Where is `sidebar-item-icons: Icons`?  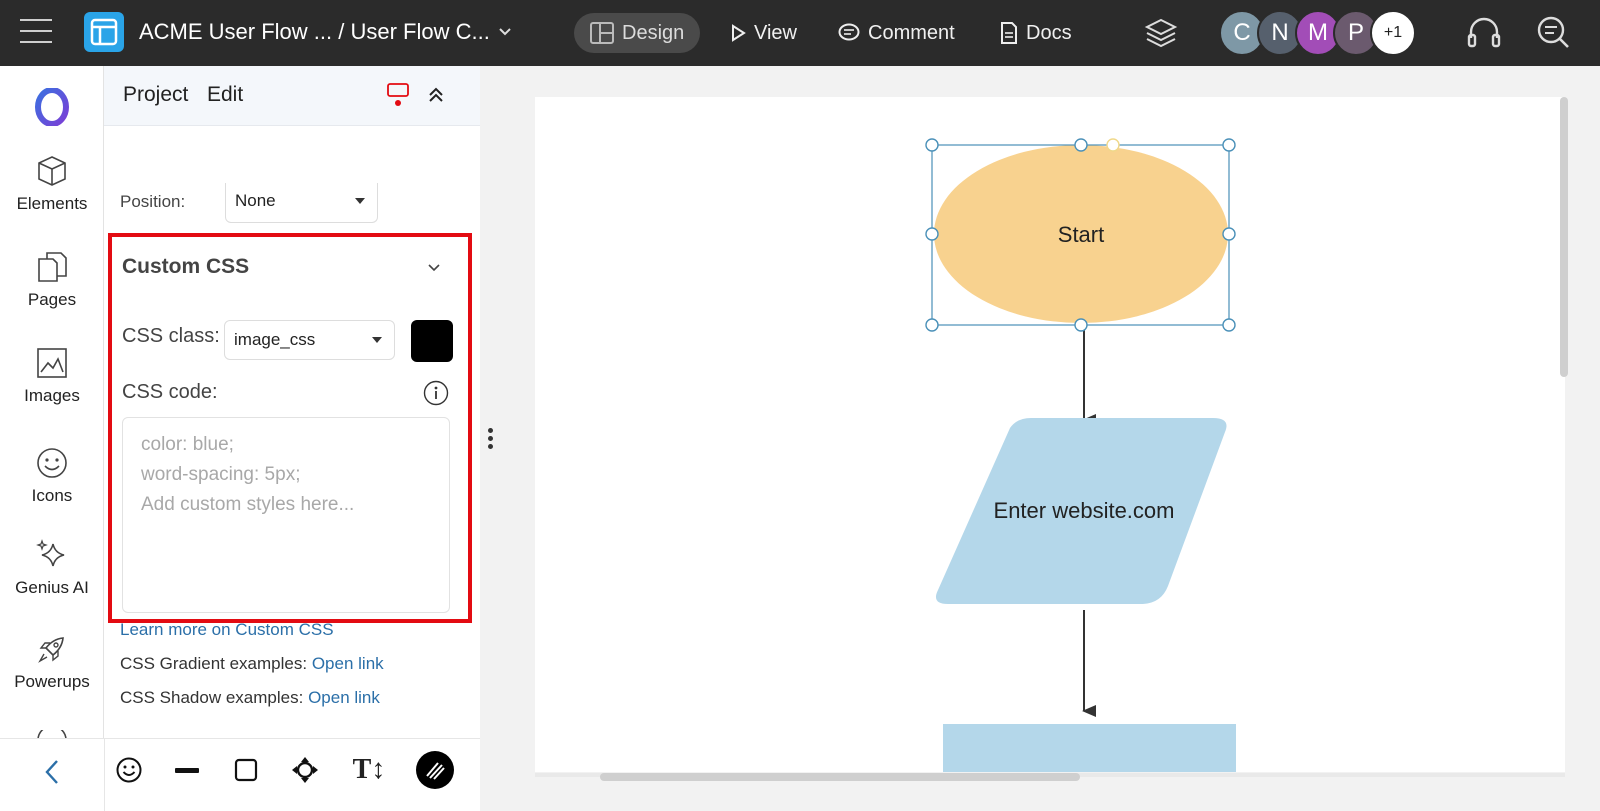 sidebar-item-icons: Icons is located at coordinates (52, 476).